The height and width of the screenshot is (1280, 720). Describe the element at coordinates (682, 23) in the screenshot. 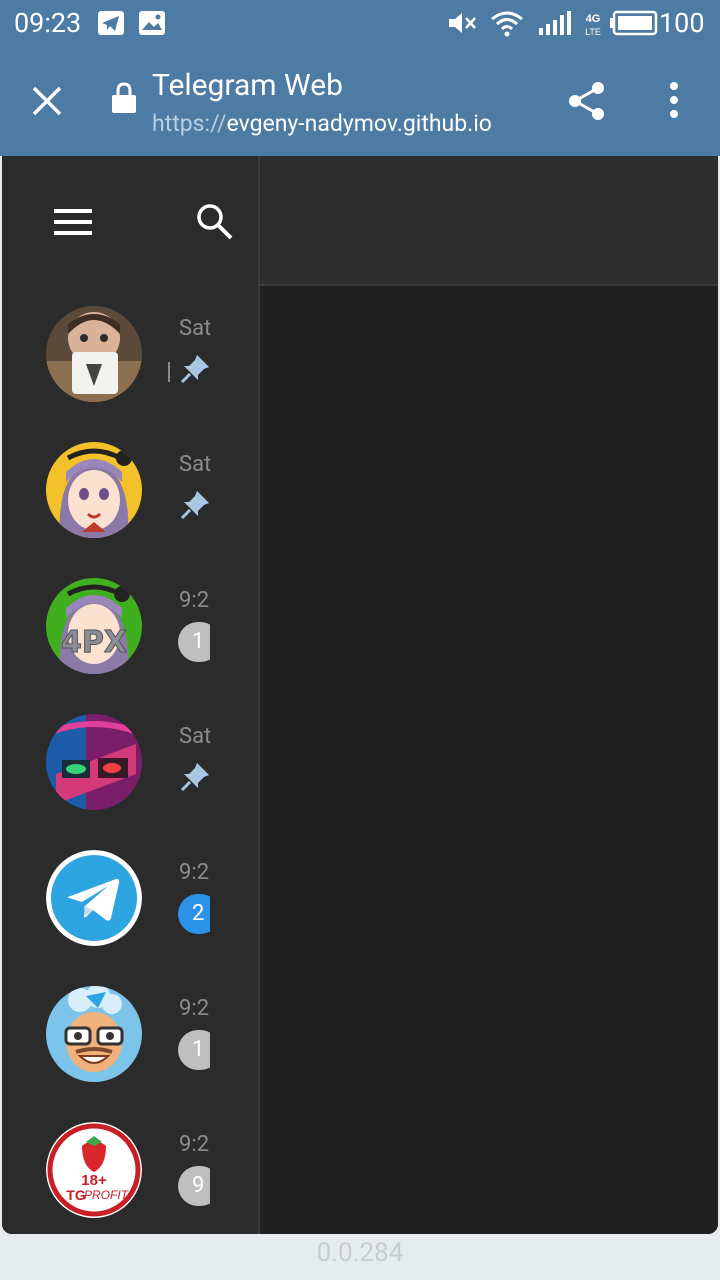

I see `battery-percent: 100` at that location.